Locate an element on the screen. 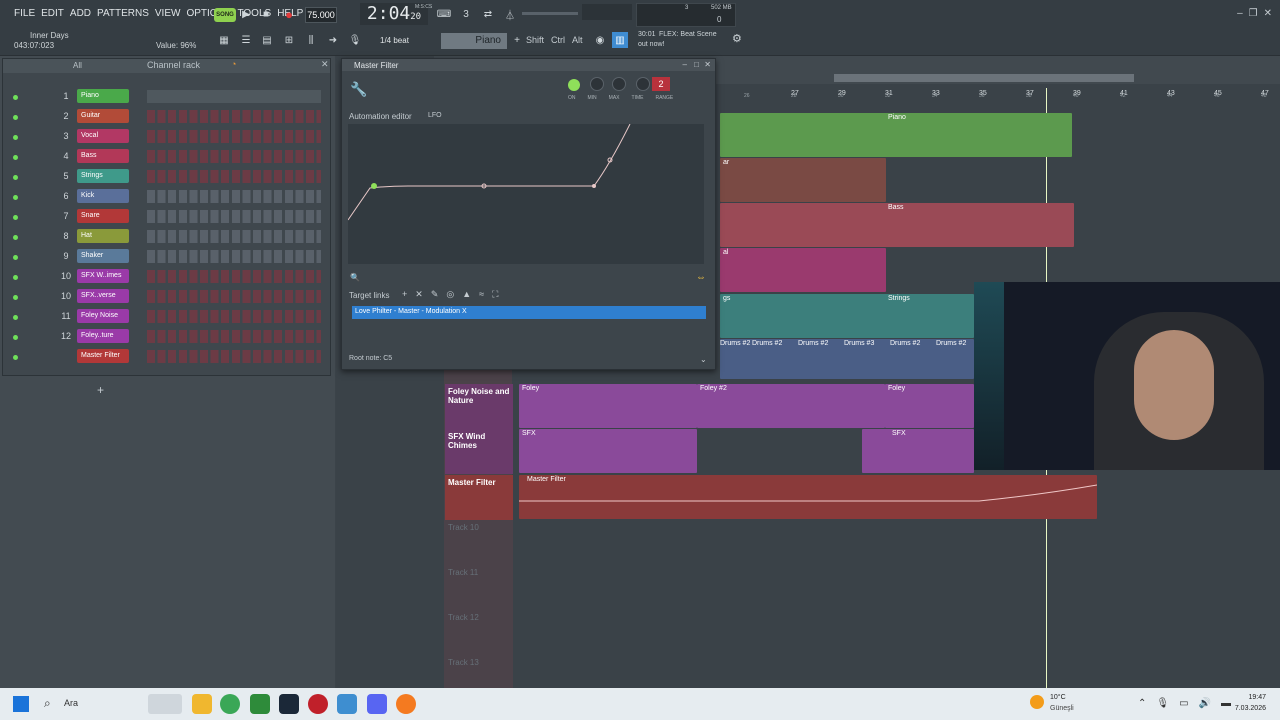 The width and height of the screenshot is (1280, 720). windows-start-icon is located at coordinates (21, 704).